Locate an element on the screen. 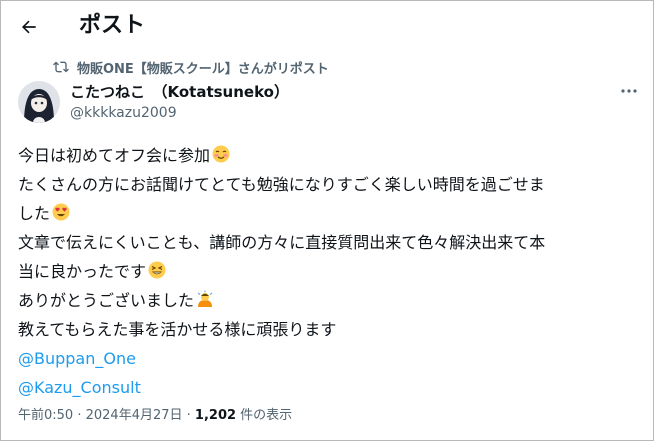  post-line: @Kazu_Consult is located at coordinates (328, 387).